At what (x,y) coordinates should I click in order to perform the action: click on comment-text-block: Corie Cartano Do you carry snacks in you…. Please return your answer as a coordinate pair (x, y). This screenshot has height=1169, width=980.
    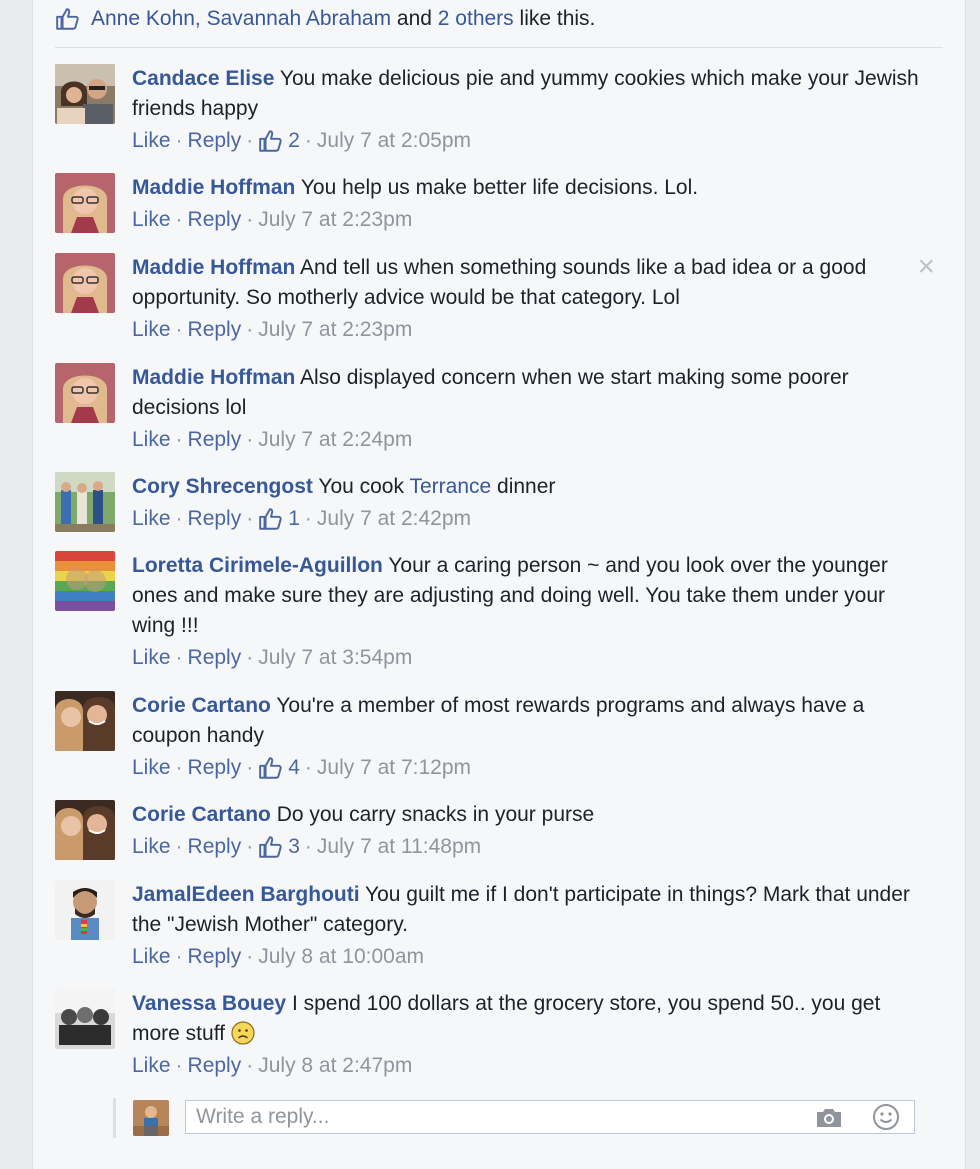
    Looking at the image, I should click on (532, 815).